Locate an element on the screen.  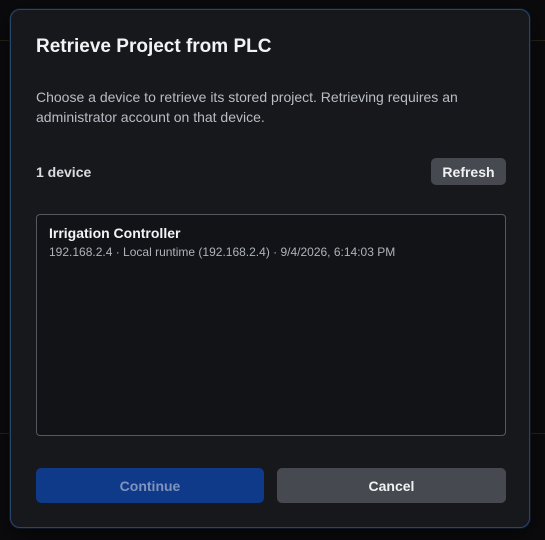
continue-button: Continue is located at coordinates (150, 485).